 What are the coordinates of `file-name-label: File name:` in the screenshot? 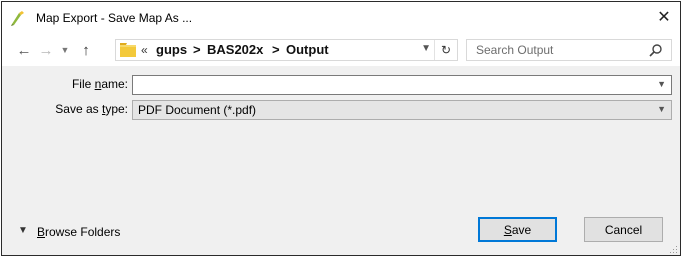 It's located at (99, 84).